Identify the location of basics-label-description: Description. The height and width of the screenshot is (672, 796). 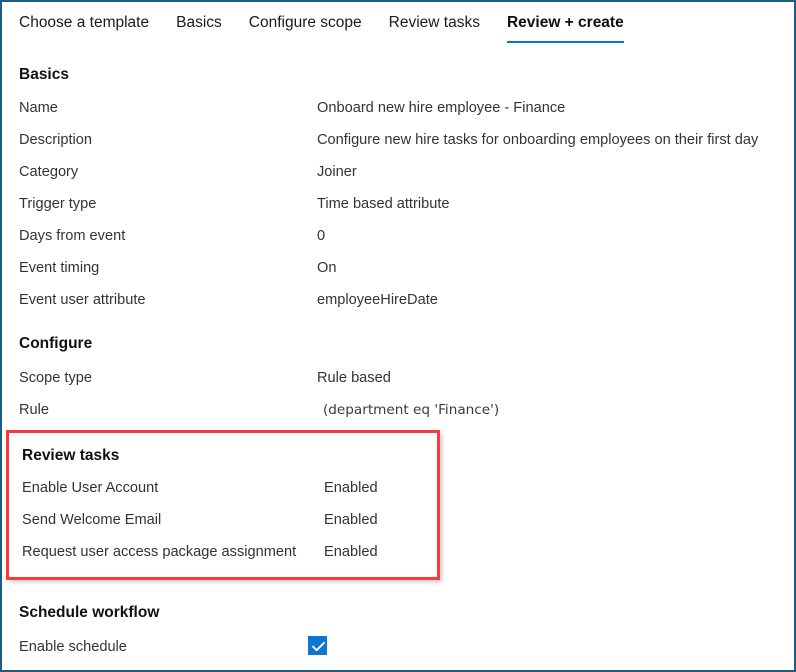
(55, 140).